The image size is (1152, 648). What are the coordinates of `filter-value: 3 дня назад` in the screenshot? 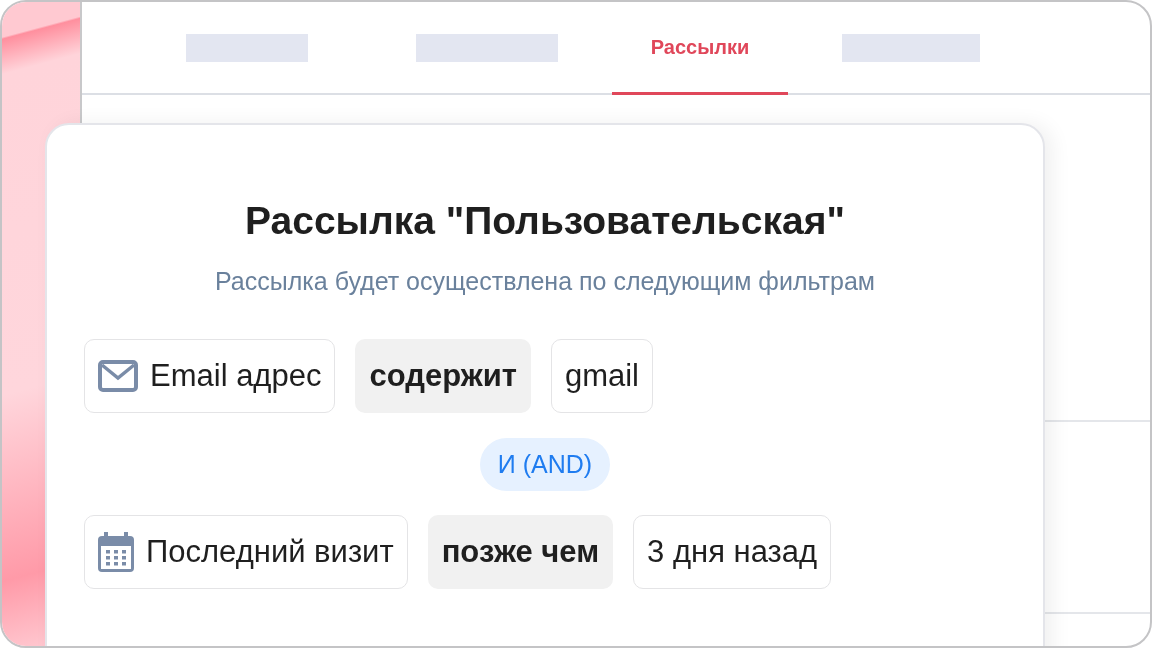 It's located at (732, 552).